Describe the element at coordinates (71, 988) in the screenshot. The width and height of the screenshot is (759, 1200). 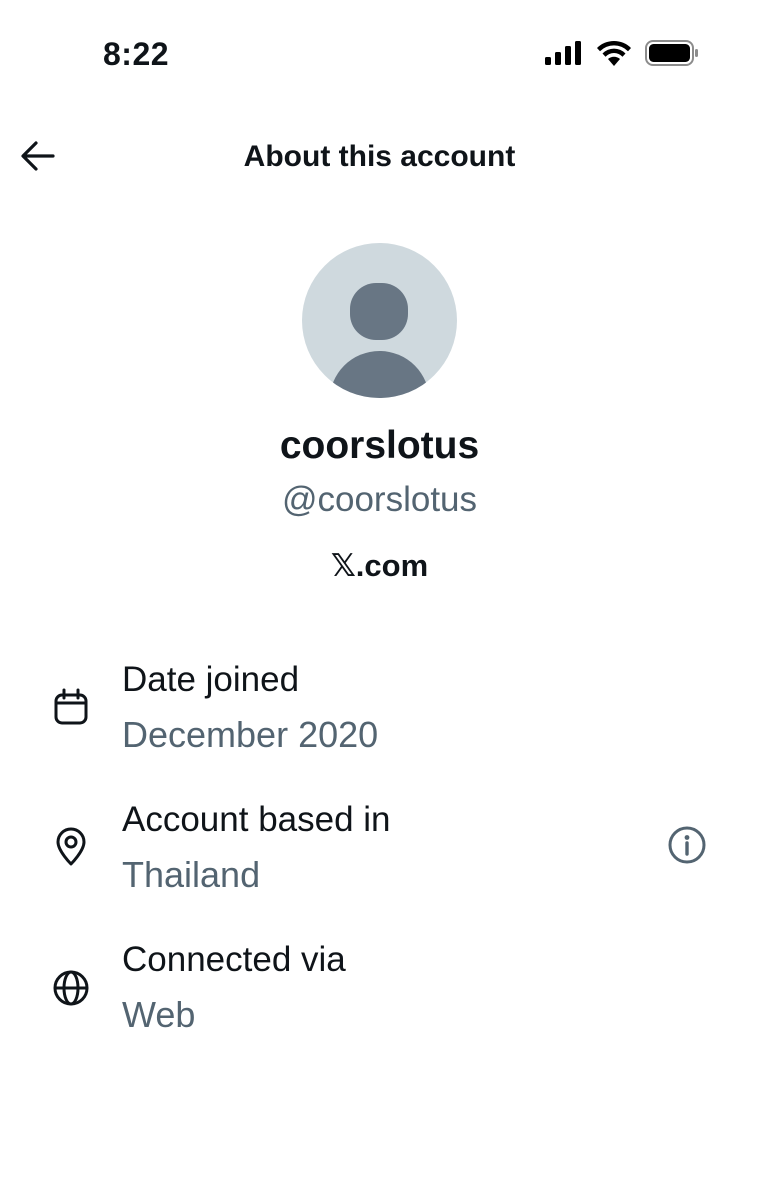
I see `globe-icon` at that location.